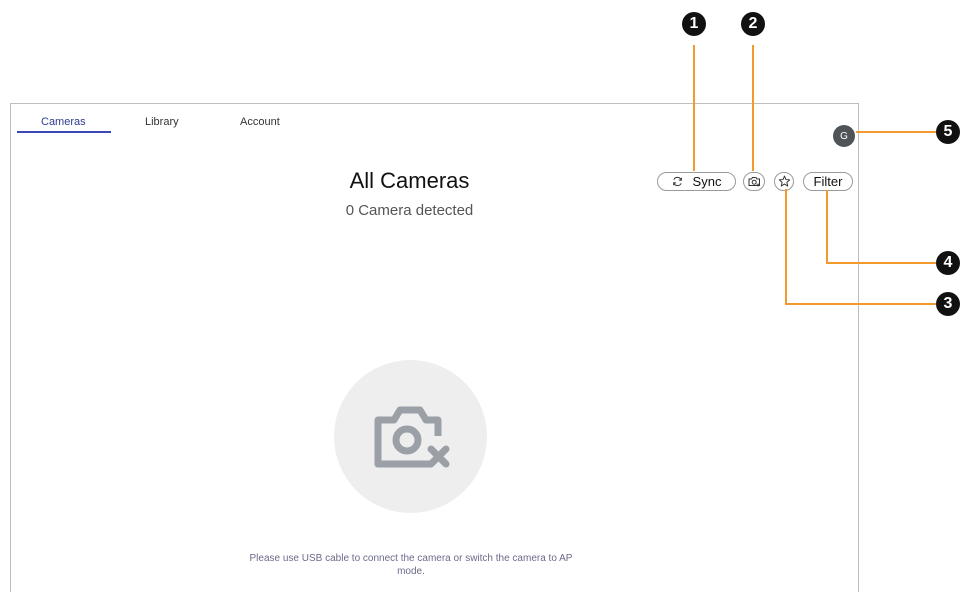 This screenshot has height=592, width=969. I want to click on callout-3-line-h, so click(860, 304).